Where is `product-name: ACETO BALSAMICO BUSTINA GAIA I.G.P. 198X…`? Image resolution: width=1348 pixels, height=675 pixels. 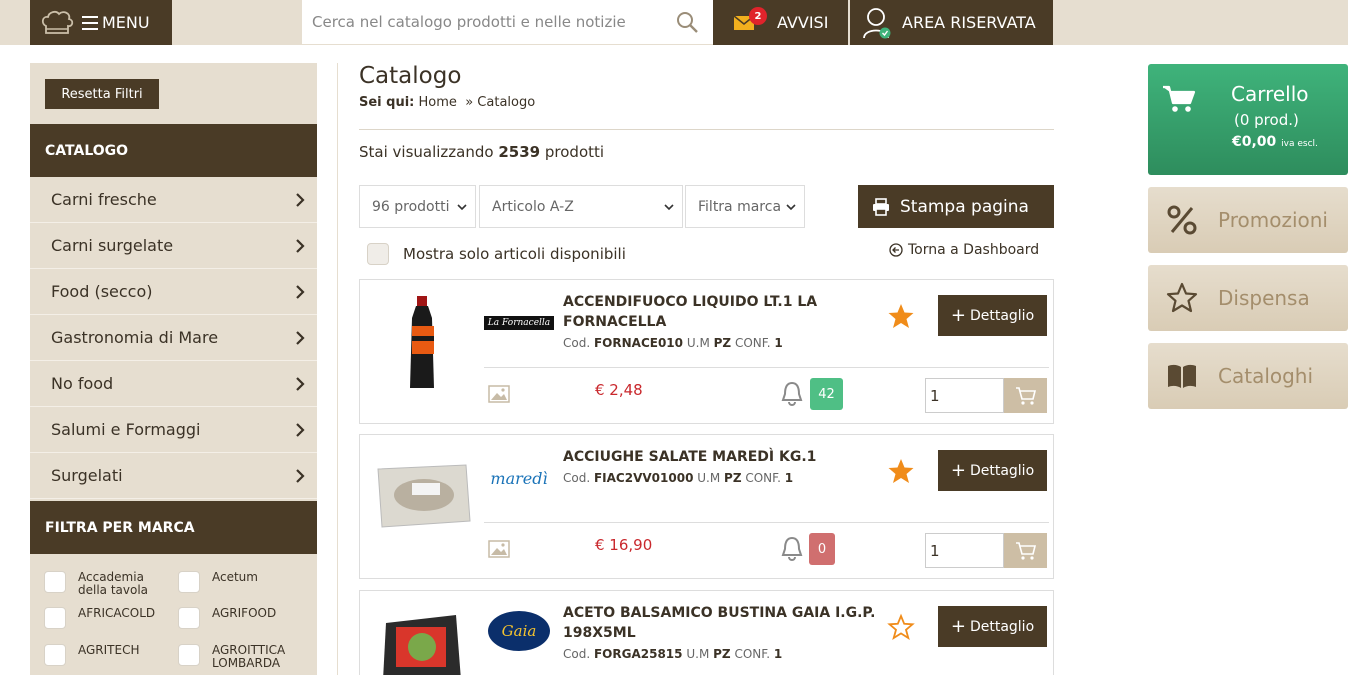
product-name: ACETO BALSAMICO BUSTINA GAIA I.G.P. 198X… is located at coordinates (723, 623).